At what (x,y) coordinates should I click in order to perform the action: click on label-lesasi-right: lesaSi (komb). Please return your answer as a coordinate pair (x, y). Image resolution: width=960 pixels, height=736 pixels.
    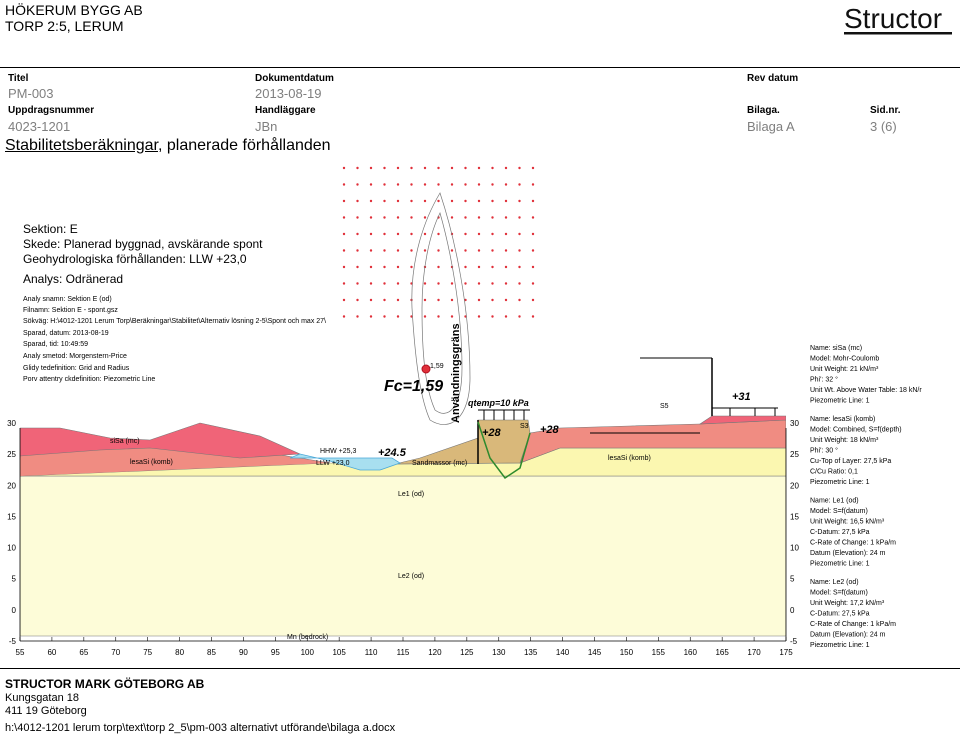
    Looking at the image, I should click on (629, 458).